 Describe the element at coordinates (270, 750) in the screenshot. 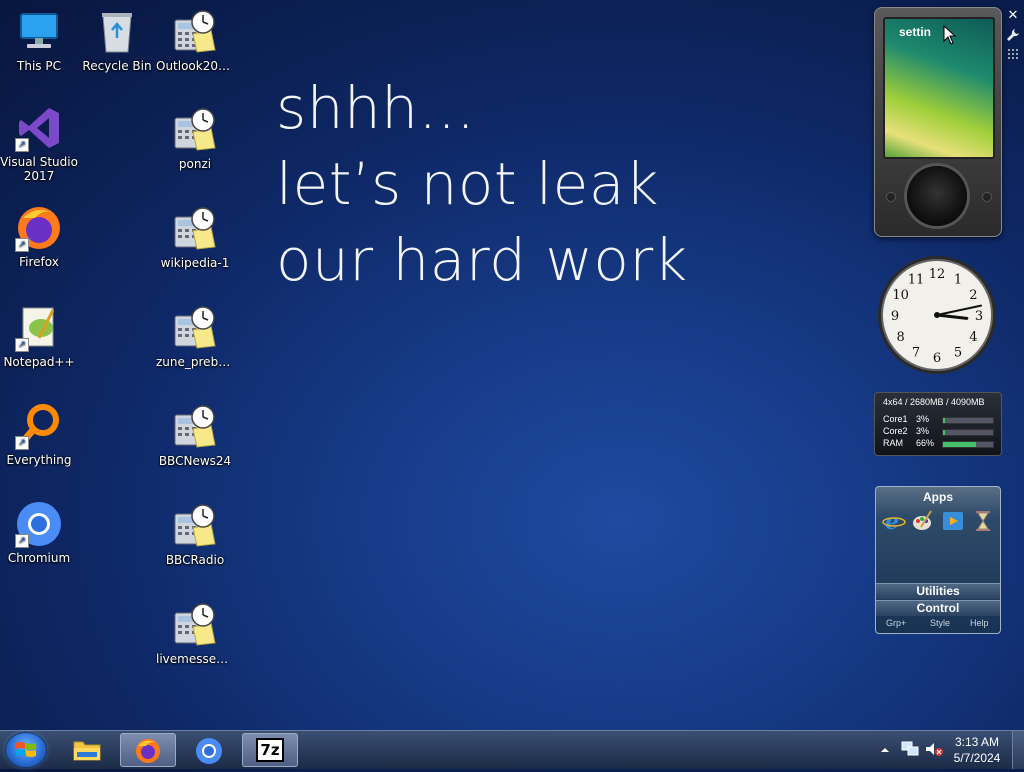

I see `taskbar-7zip-button: 7z` at that location.